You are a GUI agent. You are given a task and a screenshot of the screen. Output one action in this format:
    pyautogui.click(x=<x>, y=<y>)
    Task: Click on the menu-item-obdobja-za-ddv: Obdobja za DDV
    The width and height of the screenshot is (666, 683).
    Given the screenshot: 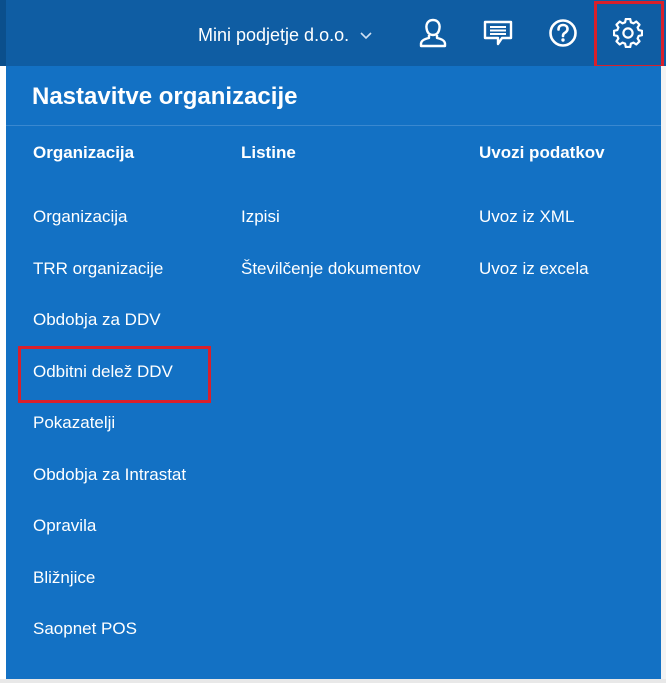 What is the action you would take?
    pyautogui.click(x=109, y=335)
    